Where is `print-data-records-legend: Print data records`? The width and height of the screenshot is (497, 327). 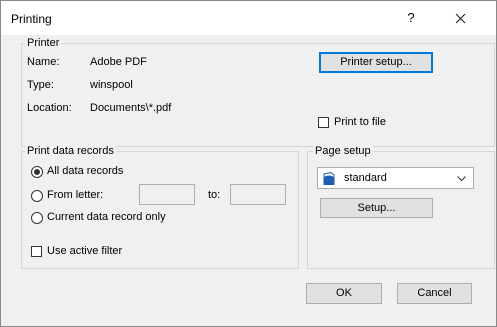
print-data-records-legend: Print data records is located at coordinates (70, 151).